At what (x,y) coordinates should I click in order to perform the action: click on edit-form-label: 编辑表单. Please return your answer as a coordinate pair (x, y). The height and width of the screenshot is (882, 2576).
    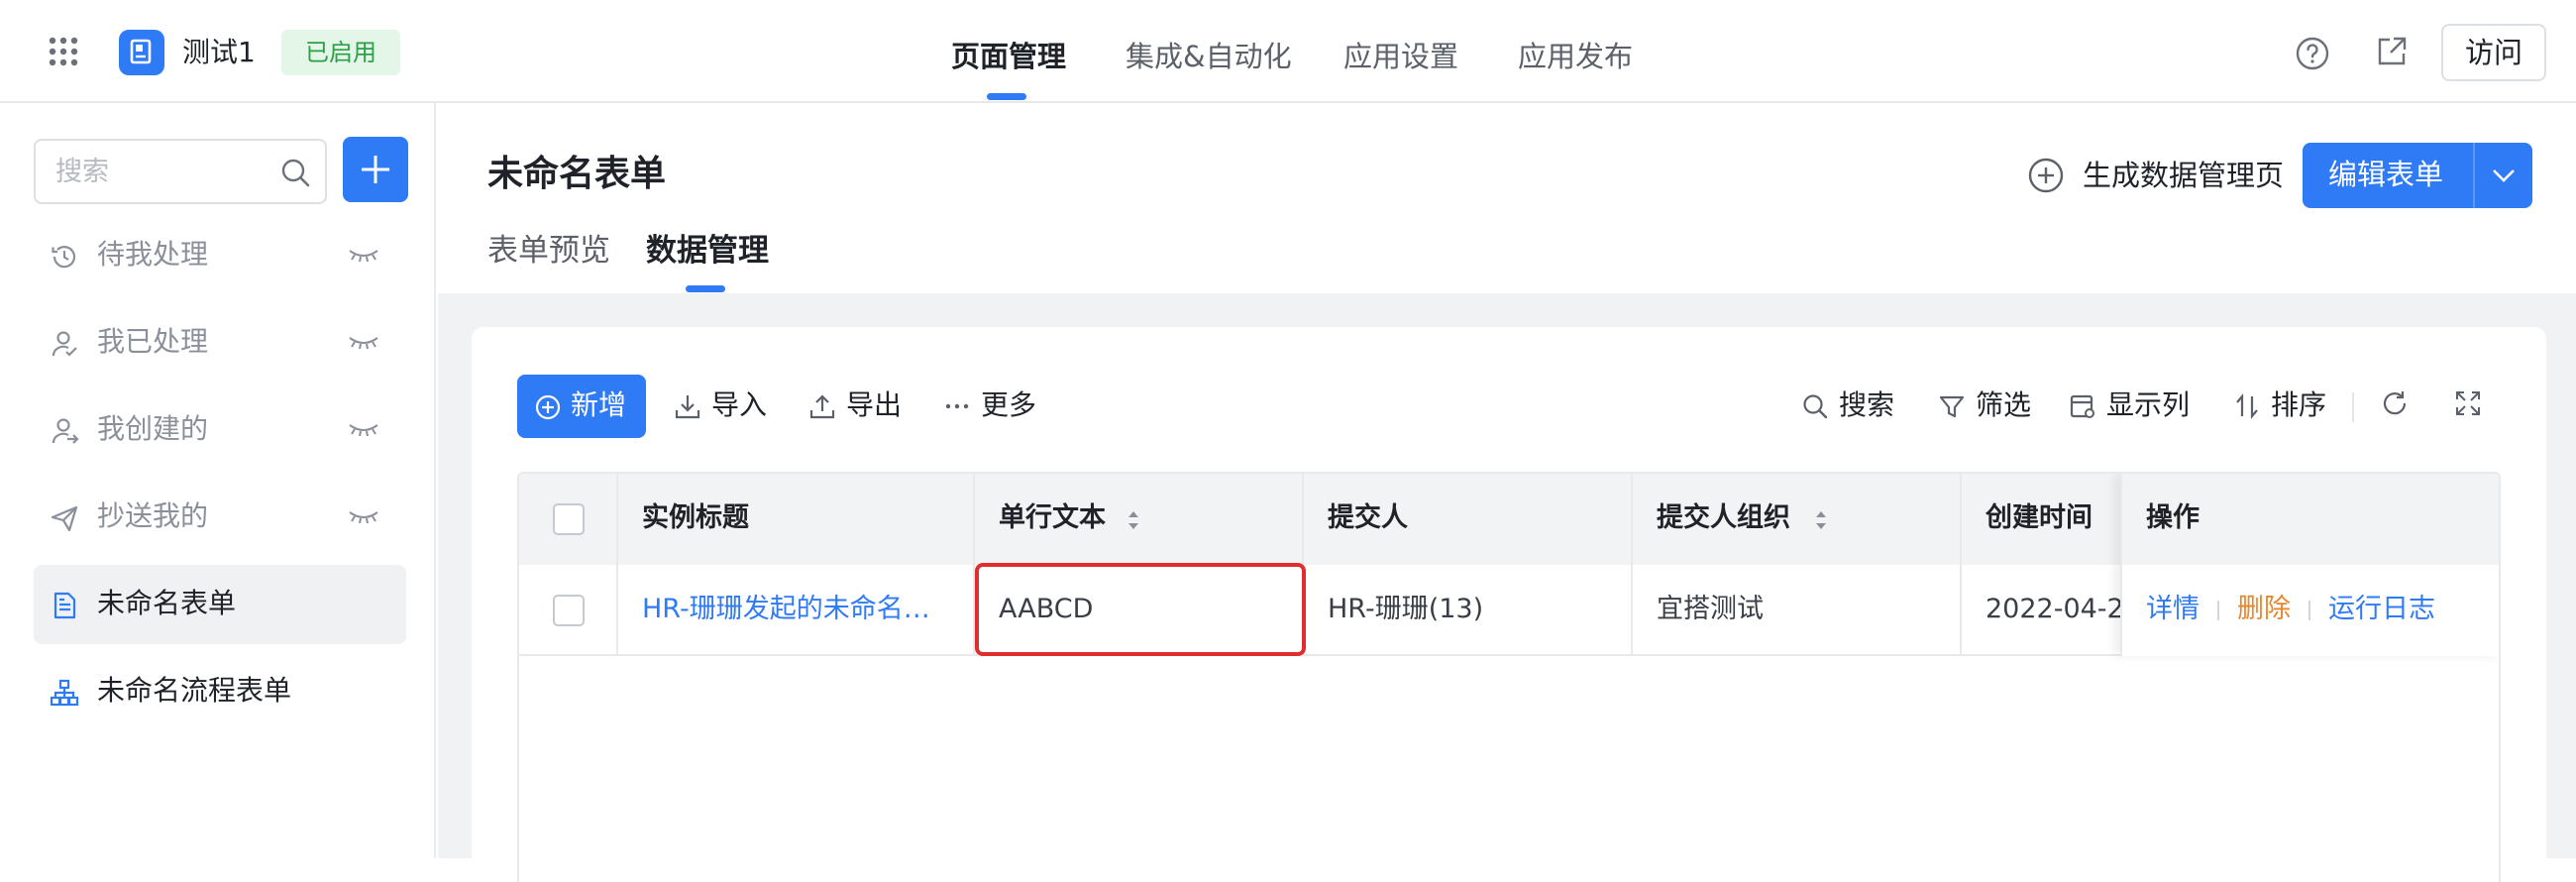
    Looking at the image, I should click on (2386, 174).